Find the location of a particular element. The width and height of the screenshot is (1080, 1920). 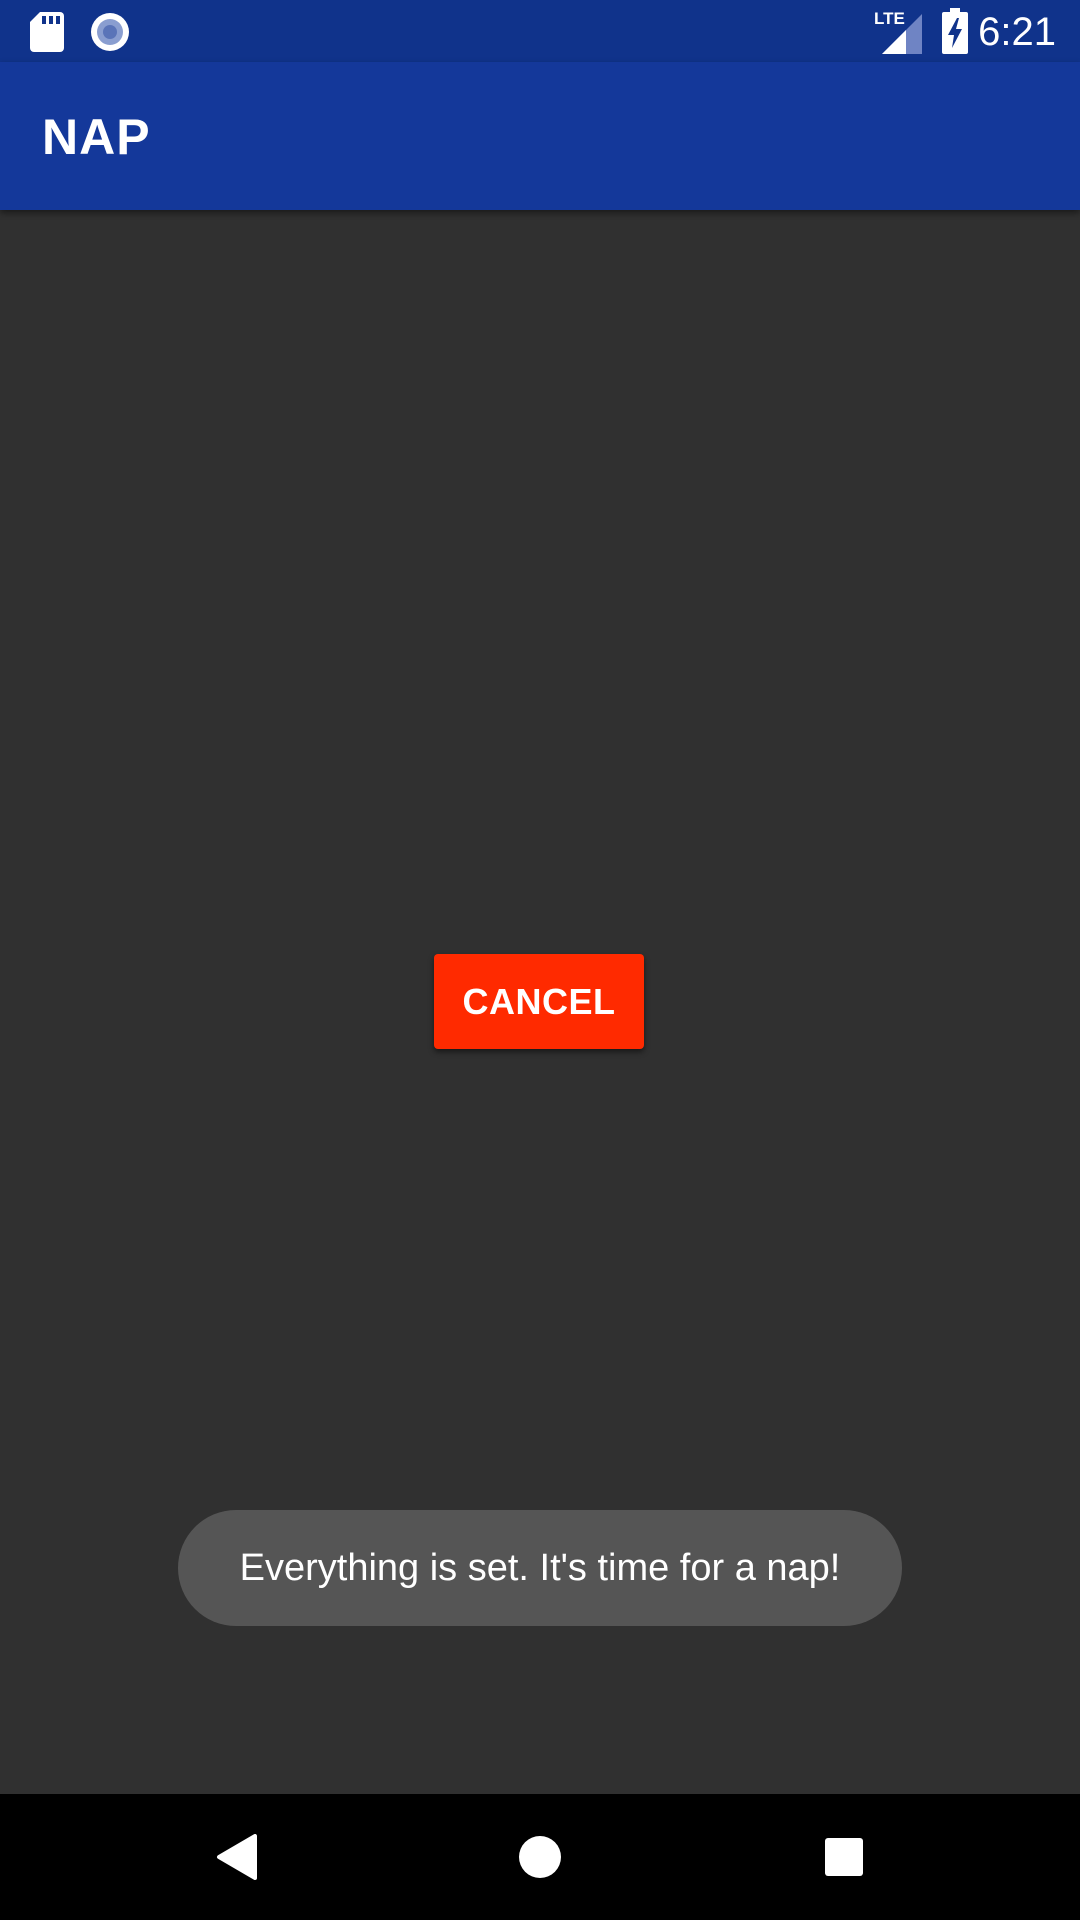

lte-signal-icon: LTE is located at coordinates (897, 32).